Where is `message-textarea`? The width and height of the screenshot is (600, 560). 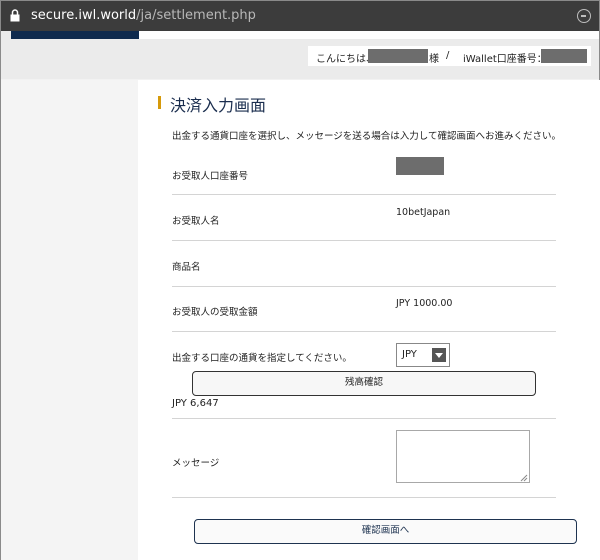 message-textarea is located at coordinates (463, 456).